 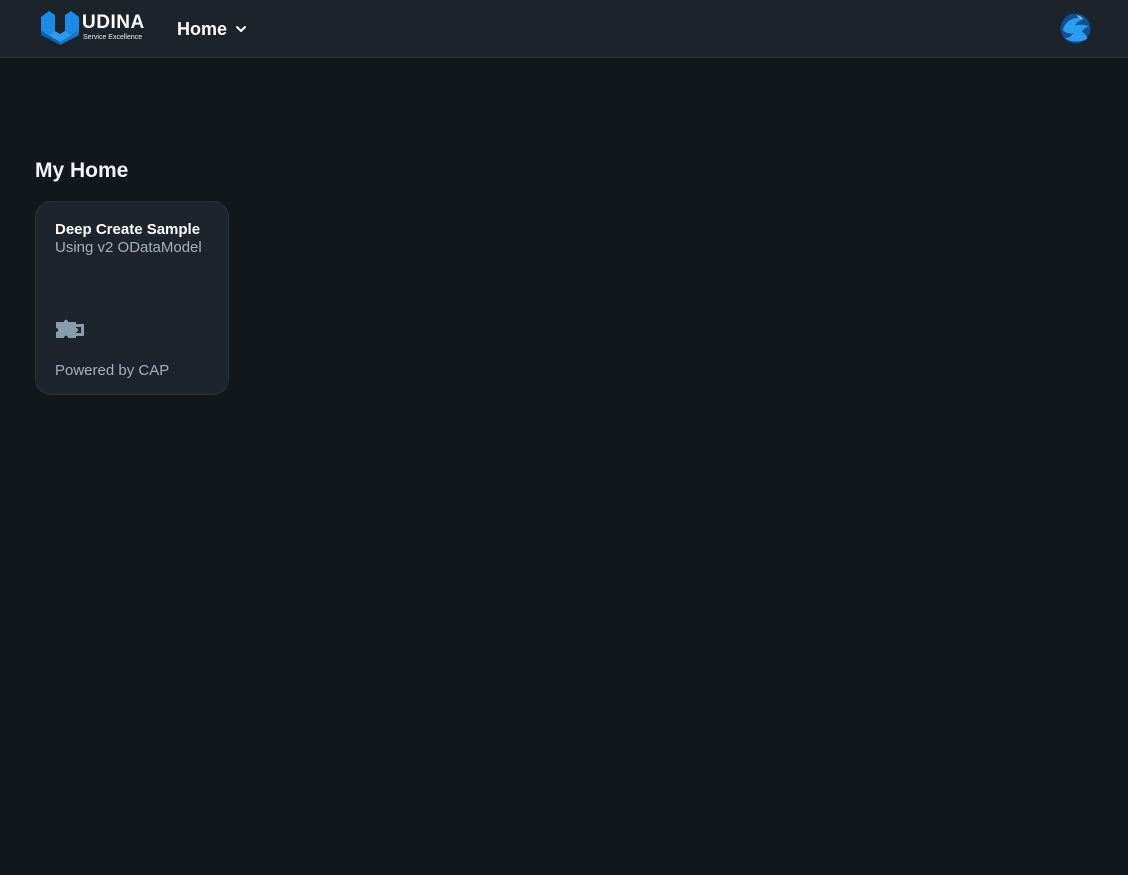 What do you see at coordinates (82, 170) in the screenshot?
I see `page-title: My Home` at bounding box center [82, 170].